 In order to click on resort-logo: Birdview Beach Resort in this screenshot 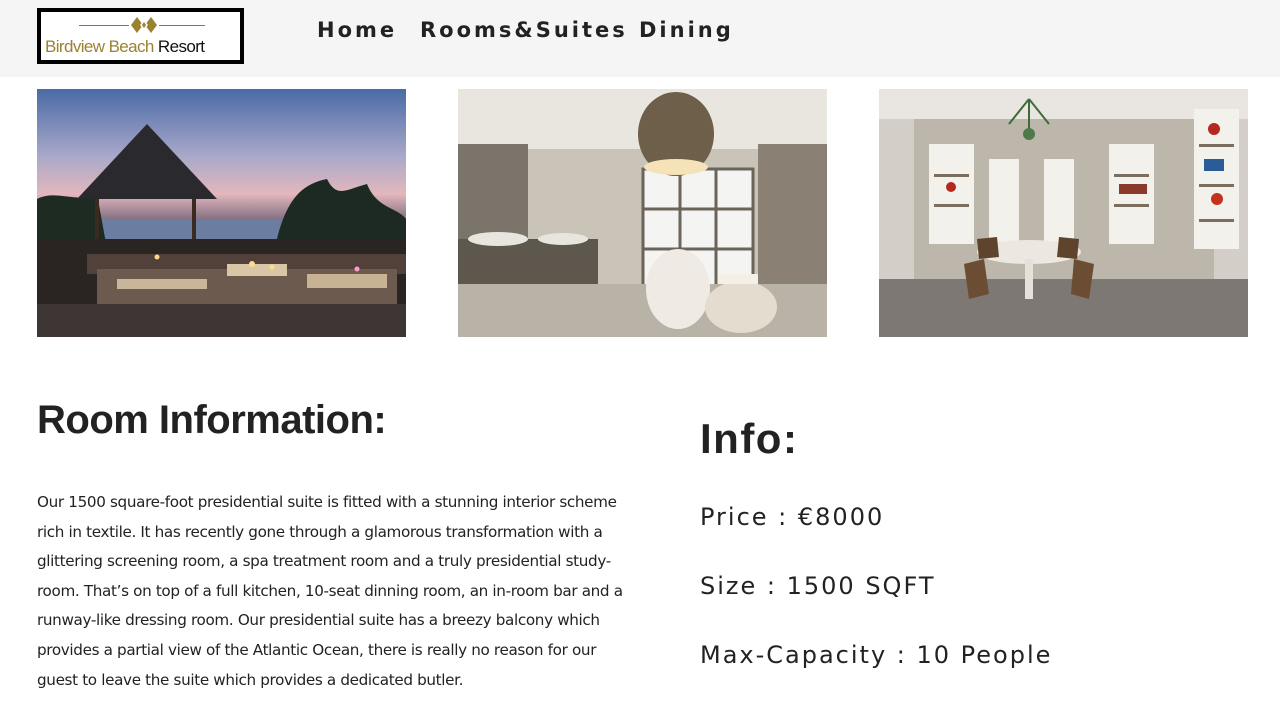, I will do `click(140, 36)`.